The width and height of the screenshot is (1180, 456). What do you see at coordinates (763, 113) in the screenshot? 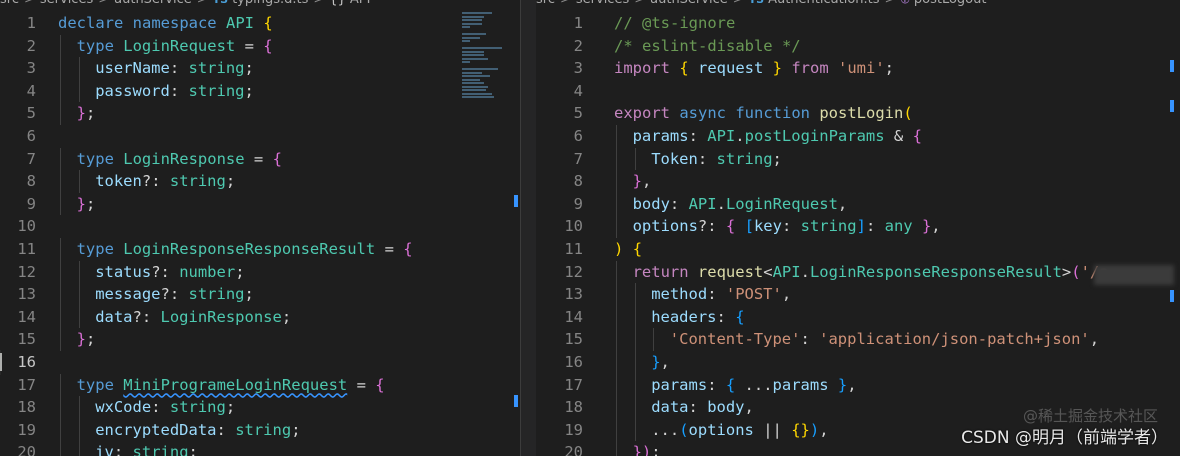
I see `code-text: export async function postLogin(` at bounding box center [763, 113].